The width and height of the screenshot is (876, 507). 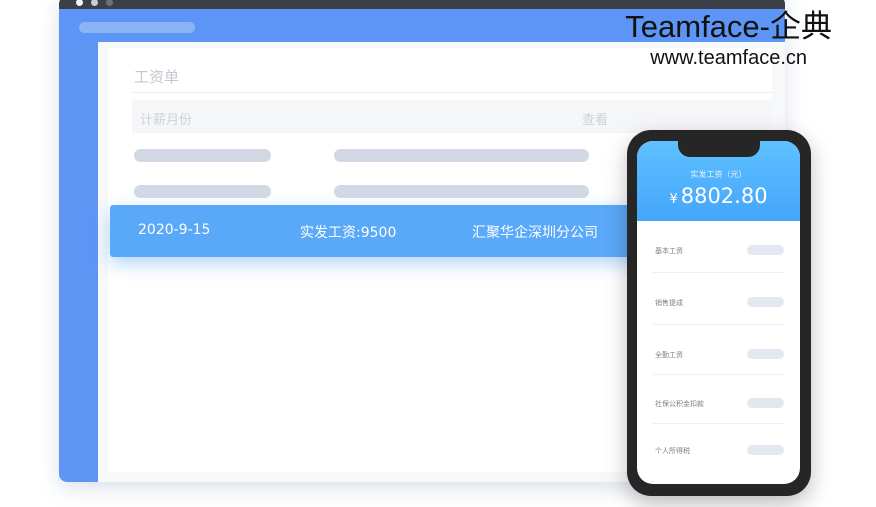 I want to click on salary-item-income-tax: 个人所得税, so click(x=718, y=453).